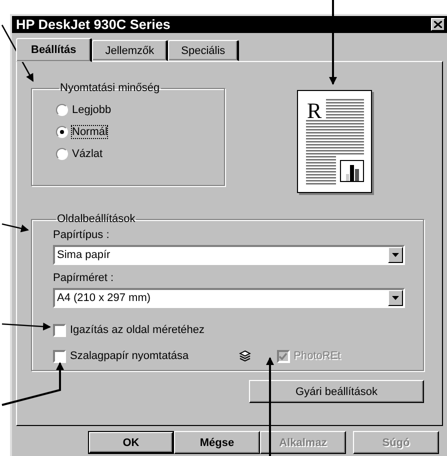 This screenshot has height=456, width=447. I want to click on radio-label: Vázlat, so click(87, 154).